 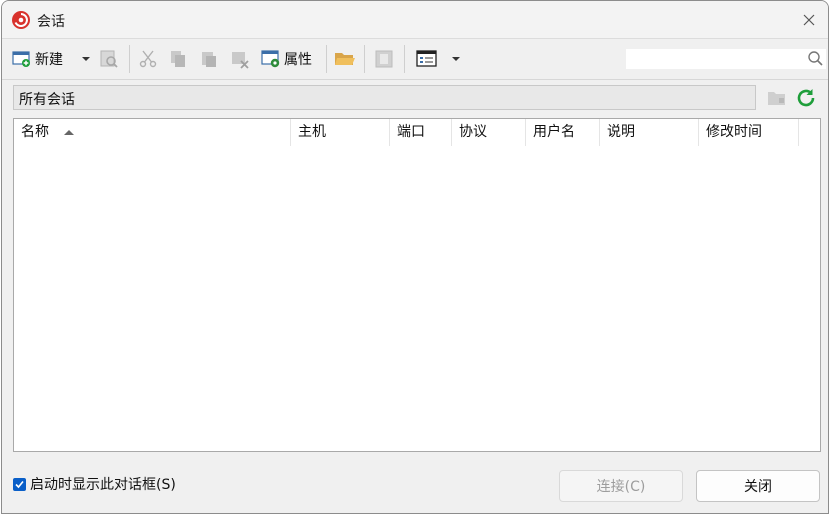 I want to click on properties-icon, so click(x=270, y=59).